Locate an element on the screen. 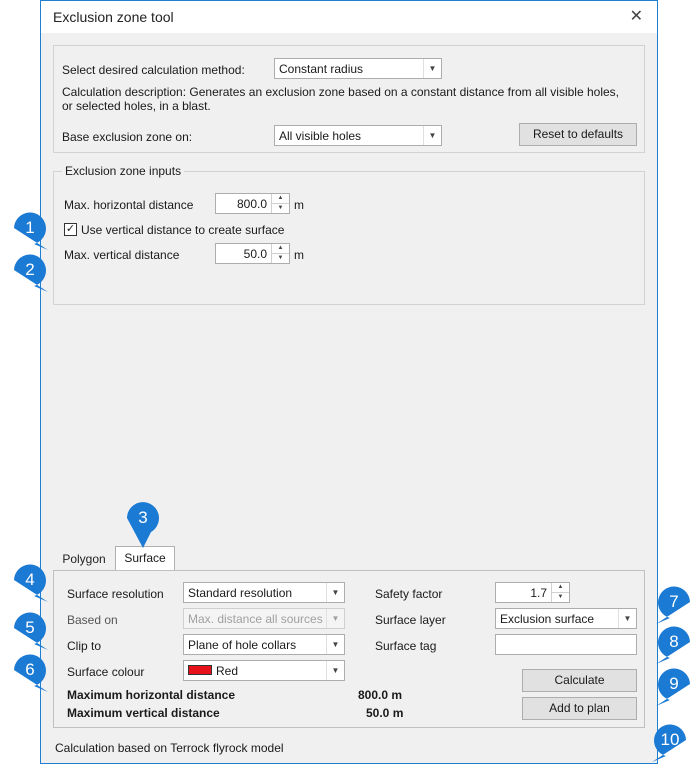  callout-marker: 8 is located at coordinates (674, 644).